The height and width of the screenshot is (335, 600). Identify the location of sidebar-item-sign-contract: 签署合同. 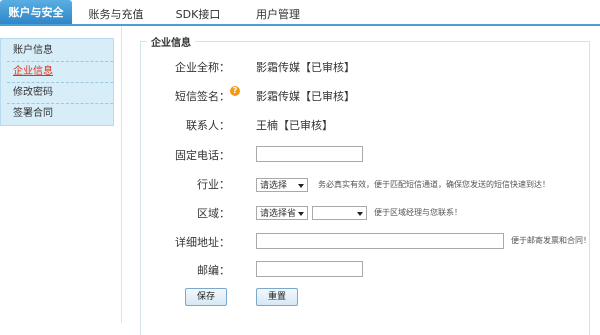
(60, 114).